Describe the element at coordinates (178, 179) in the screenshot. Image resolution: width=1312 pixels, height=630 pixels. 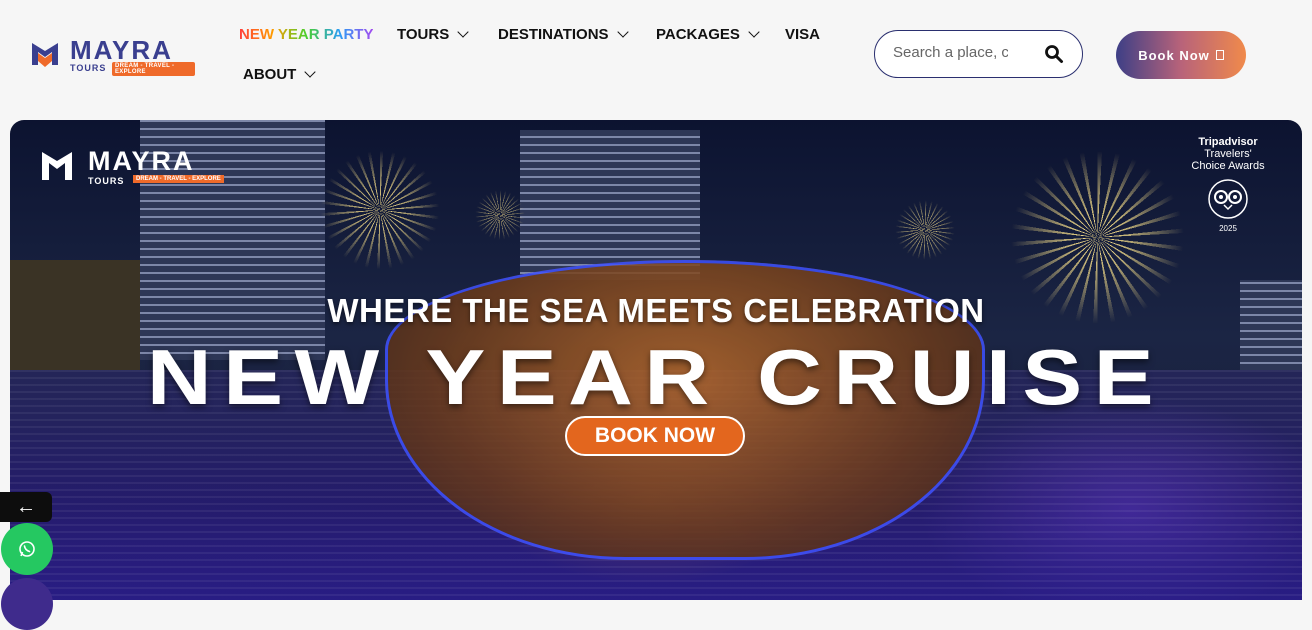
I see `hero-brand-tagline: DREAM - TRAVEL - EXPLORE` at that location.